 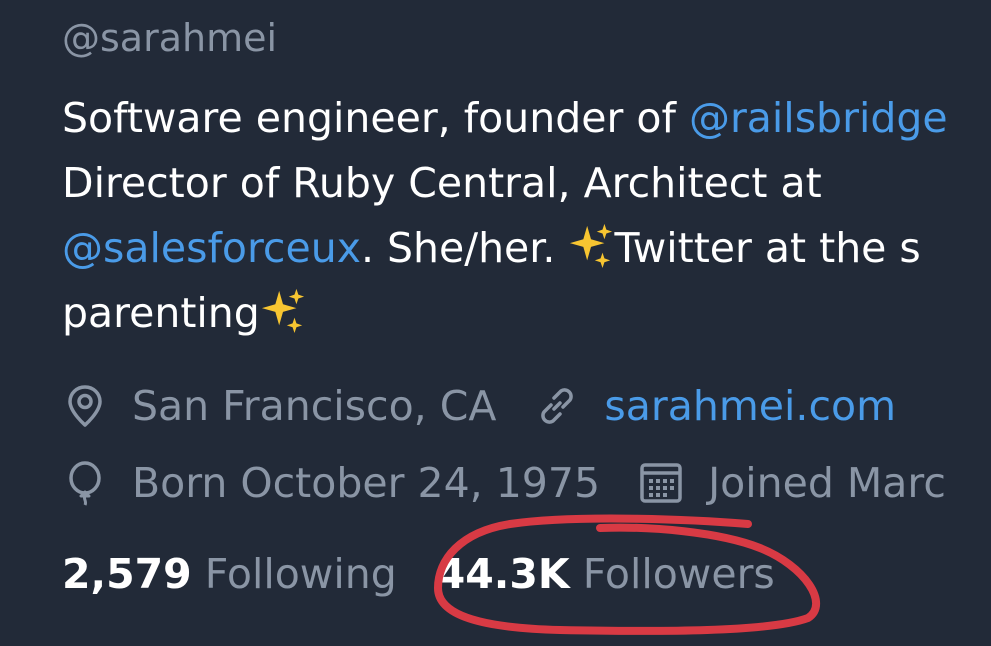 I want to click on mention-railsbridge-link: @railsbridge, so click(x=818, y=118).